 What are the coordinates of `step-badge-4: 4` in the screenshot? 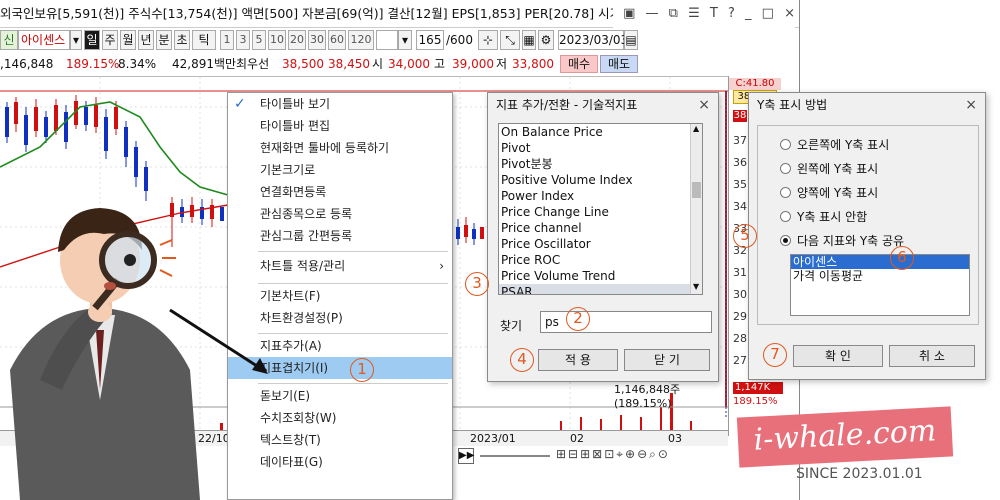 It's located at (522, 360).